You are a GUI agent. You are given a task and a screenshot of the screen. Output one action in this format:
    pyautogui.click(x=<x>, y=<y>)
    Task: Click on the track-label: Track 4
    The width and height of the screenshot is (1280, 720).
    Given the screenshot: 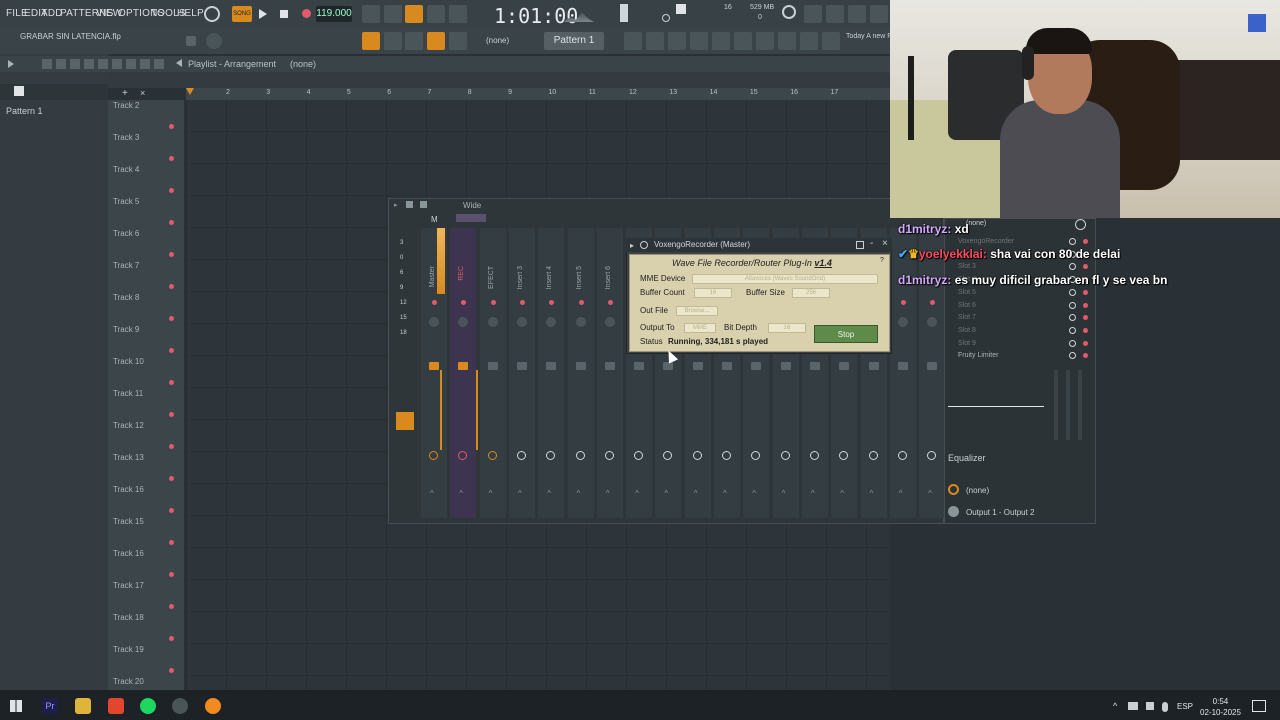 What is the action you would take?
    pyautogui.click(x=126, y=169)
    